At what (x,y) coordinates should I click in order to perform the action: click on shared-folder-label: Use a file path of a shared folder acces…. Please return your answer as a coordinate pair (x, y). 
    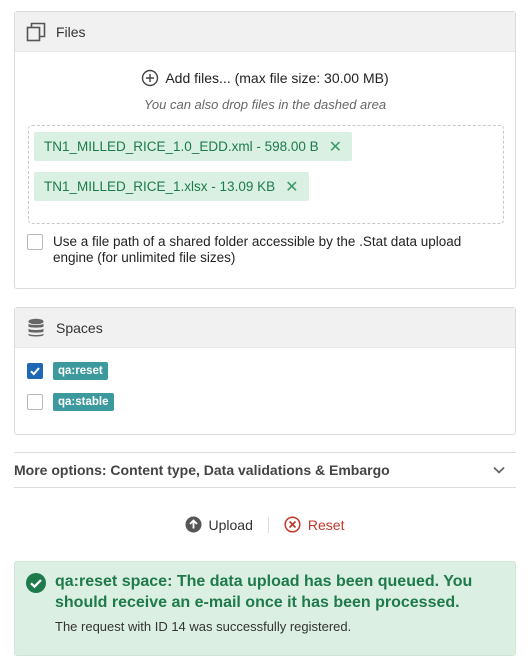
    Looking at the image, I should click on (257, 249).